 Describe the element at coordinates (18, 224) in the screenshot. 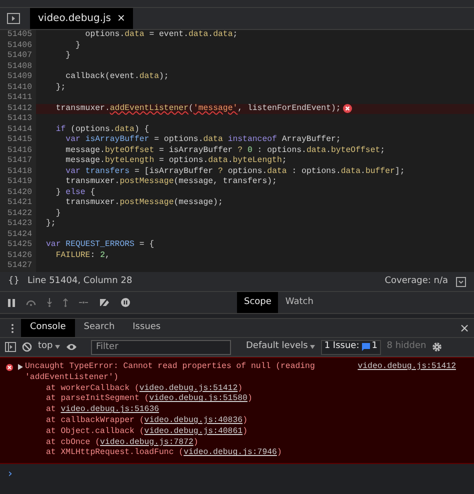

I see `line-number: 51423` at that location.